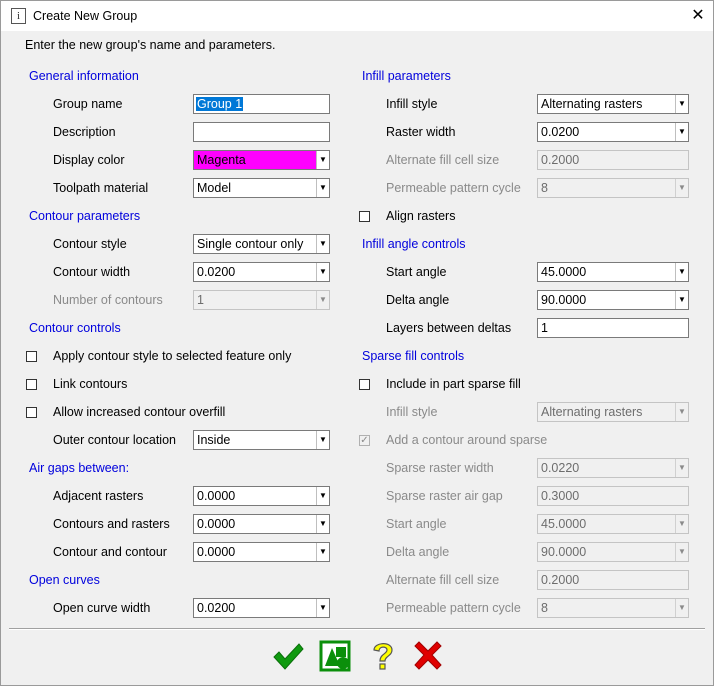  What do you see at coordinates (544, 188) in the screenshot?
I see `permeable-pattern-cycle-value: 8` at bounding box center [544, 188].